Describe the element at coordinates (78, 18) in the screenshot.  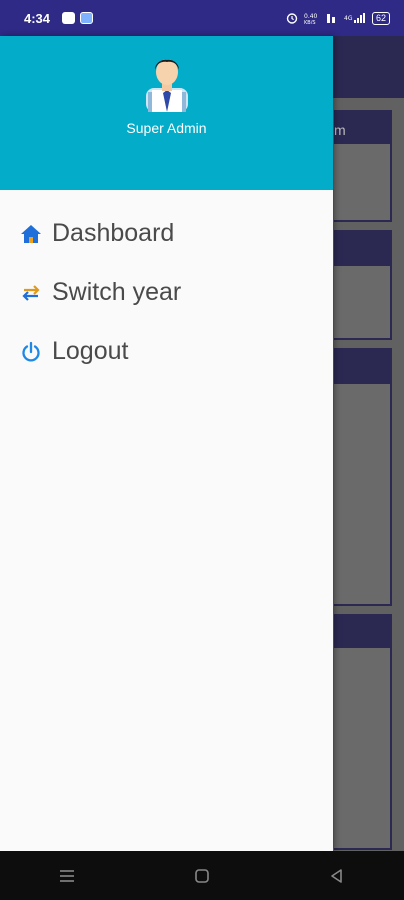
I see `notification-icons` at that location.